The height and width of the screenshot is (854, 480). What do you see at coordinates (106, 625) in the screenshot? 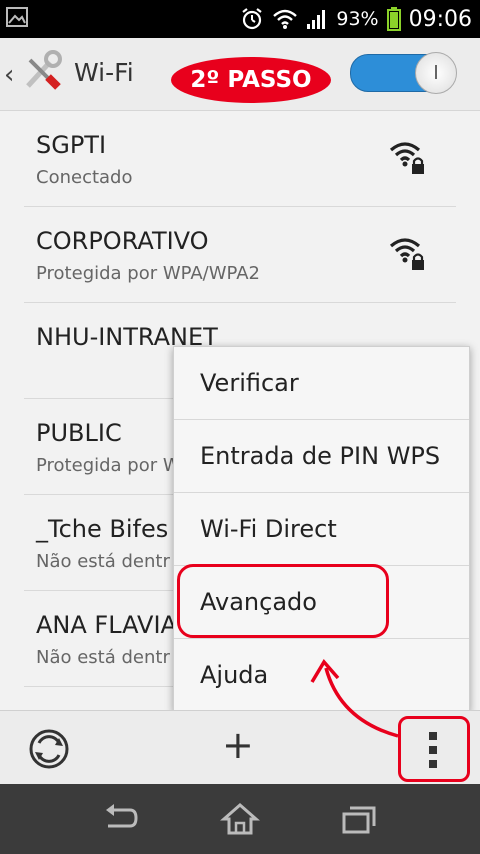
I see `network-ssid: ANA FLAVIA` at bounding box center [106, 625].